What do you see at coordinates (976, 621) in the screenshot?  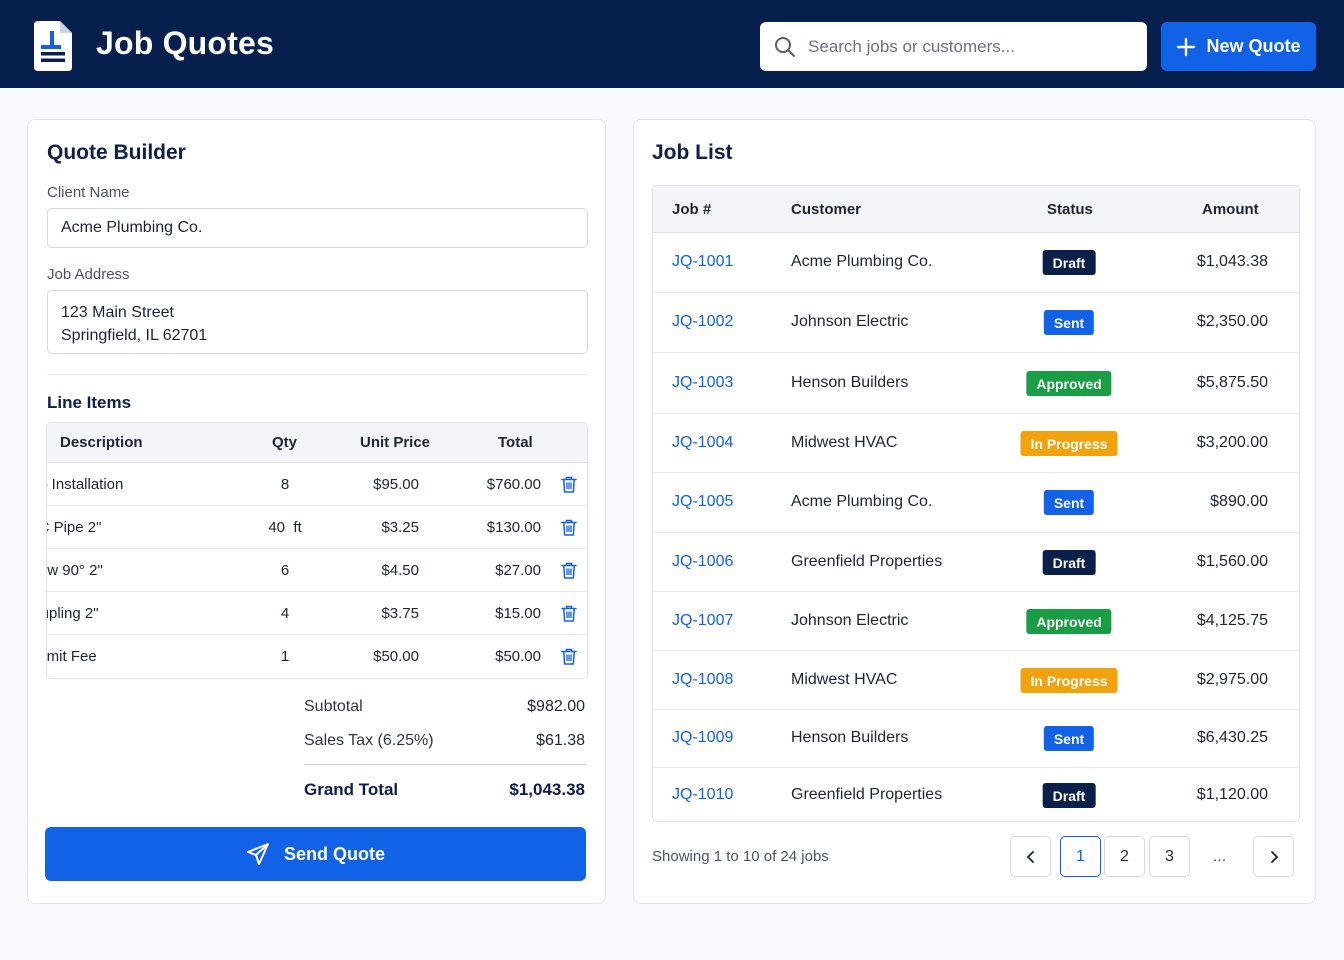 I see `job-row: JQ-1007 Johnson Electric Approved $4,125.75` at bounding box center [976, 621].